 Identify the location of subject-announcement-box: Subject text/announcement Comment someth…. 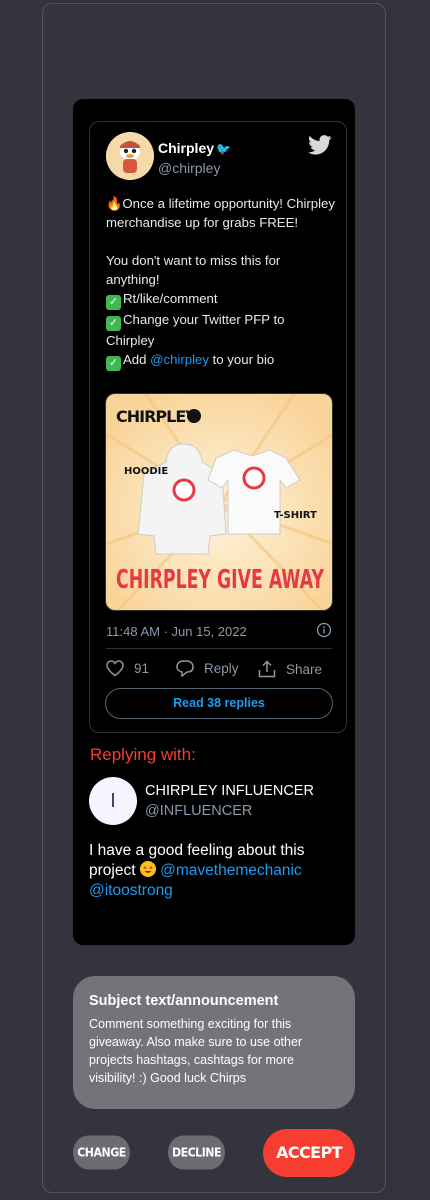
(214, 1042).